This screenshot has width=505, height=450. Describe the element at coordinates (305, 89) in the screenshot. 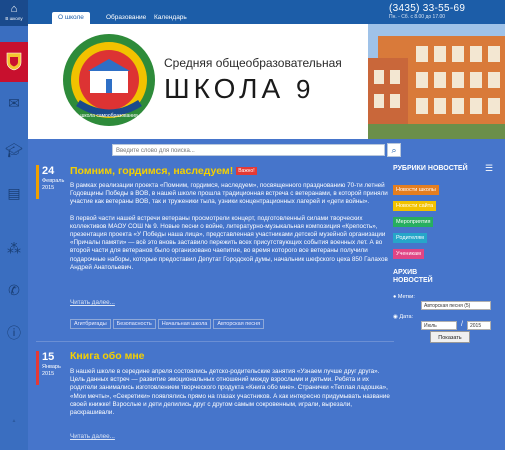

I see `school-number: 9` at that location.